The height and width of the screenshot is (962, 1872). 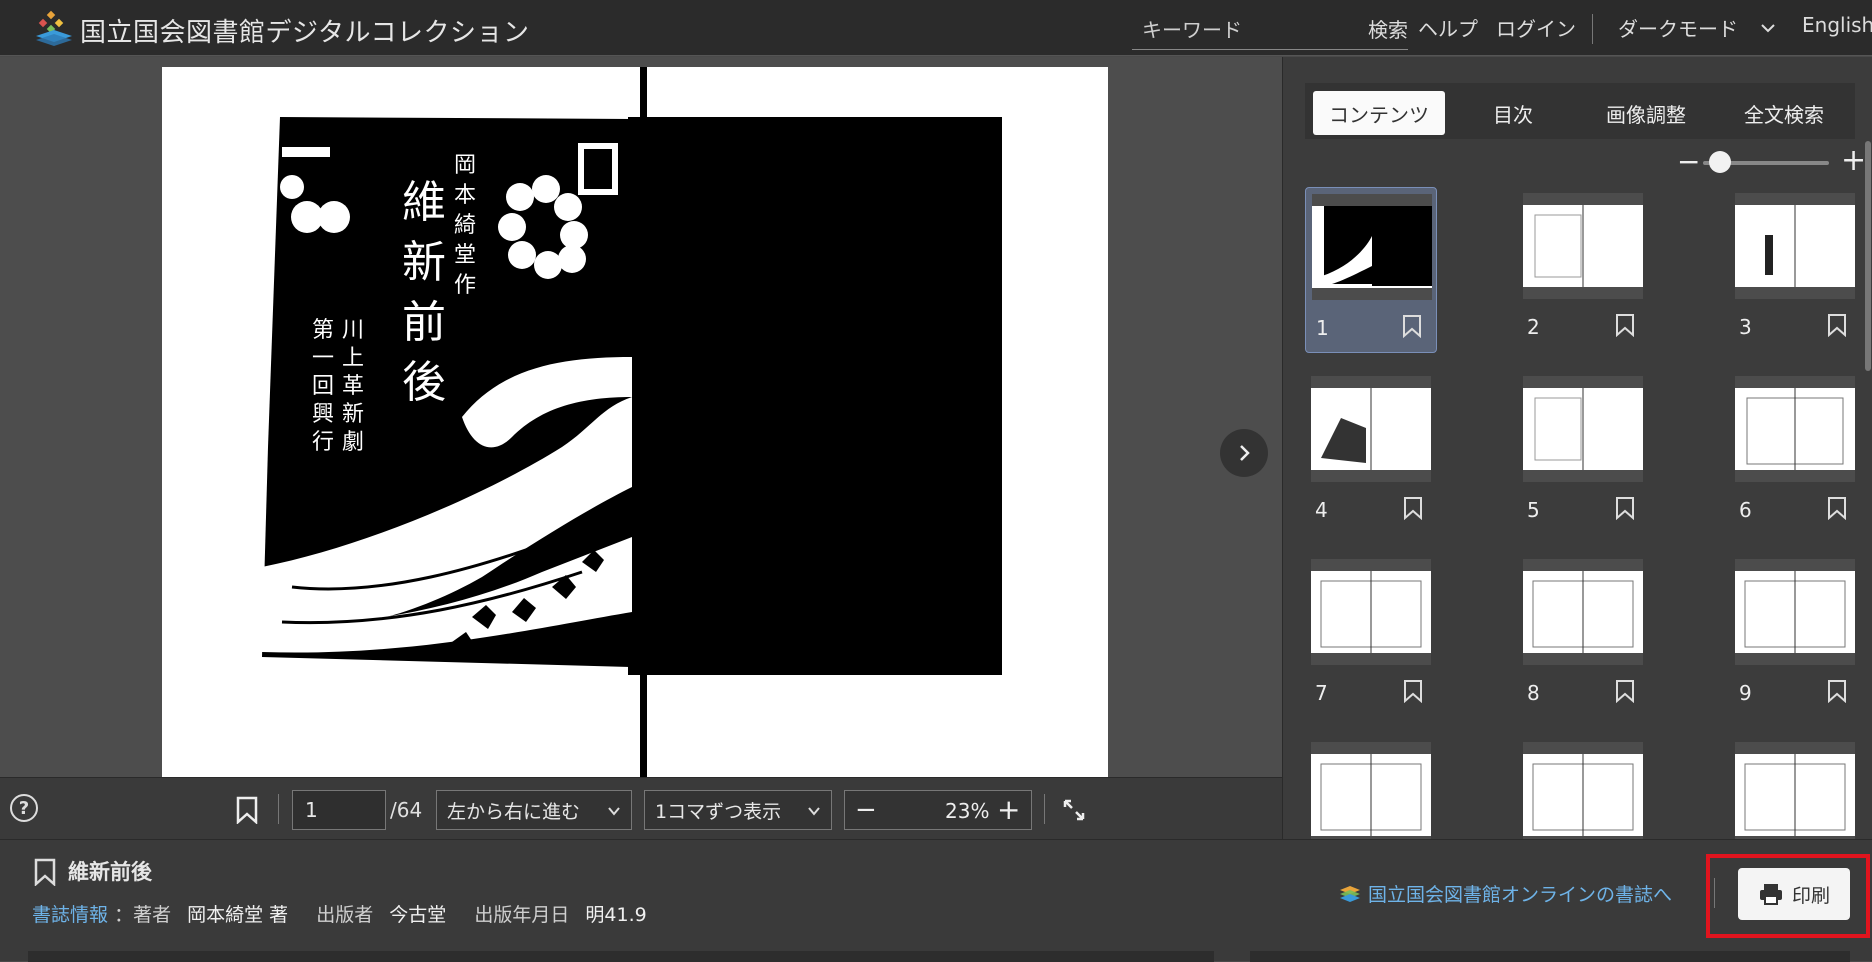 I want to click on thumbnail-number: 9, so click(x=1745, y=693).